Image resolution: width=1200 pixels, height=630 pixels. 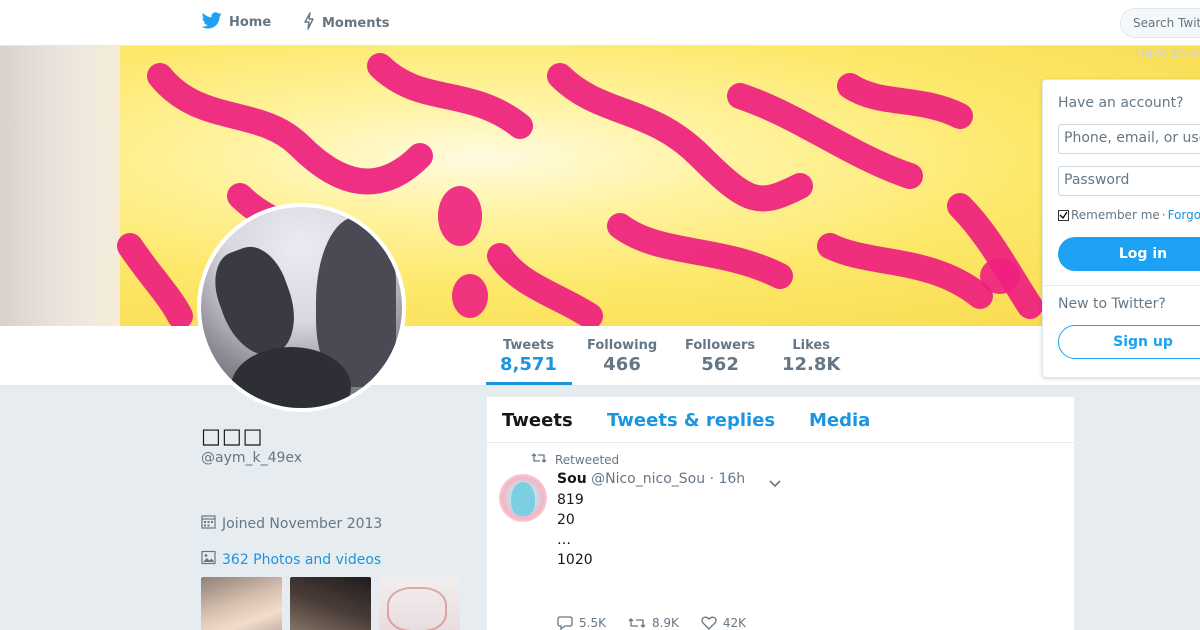 What do you see at coordinates (1184, 215) in the screenshot?
I see `forgot-password-link: Forgot password?` at bounding box center [1184, 215].